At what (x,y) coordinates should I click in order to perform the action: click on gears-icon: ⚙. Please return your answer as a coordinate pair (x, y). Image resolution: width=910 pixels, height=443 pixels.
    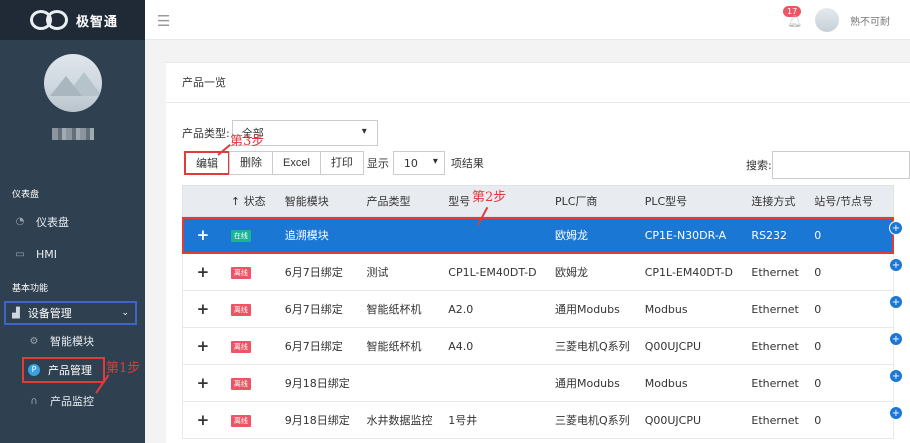
    Looking at the image, I should click on (34, 341).